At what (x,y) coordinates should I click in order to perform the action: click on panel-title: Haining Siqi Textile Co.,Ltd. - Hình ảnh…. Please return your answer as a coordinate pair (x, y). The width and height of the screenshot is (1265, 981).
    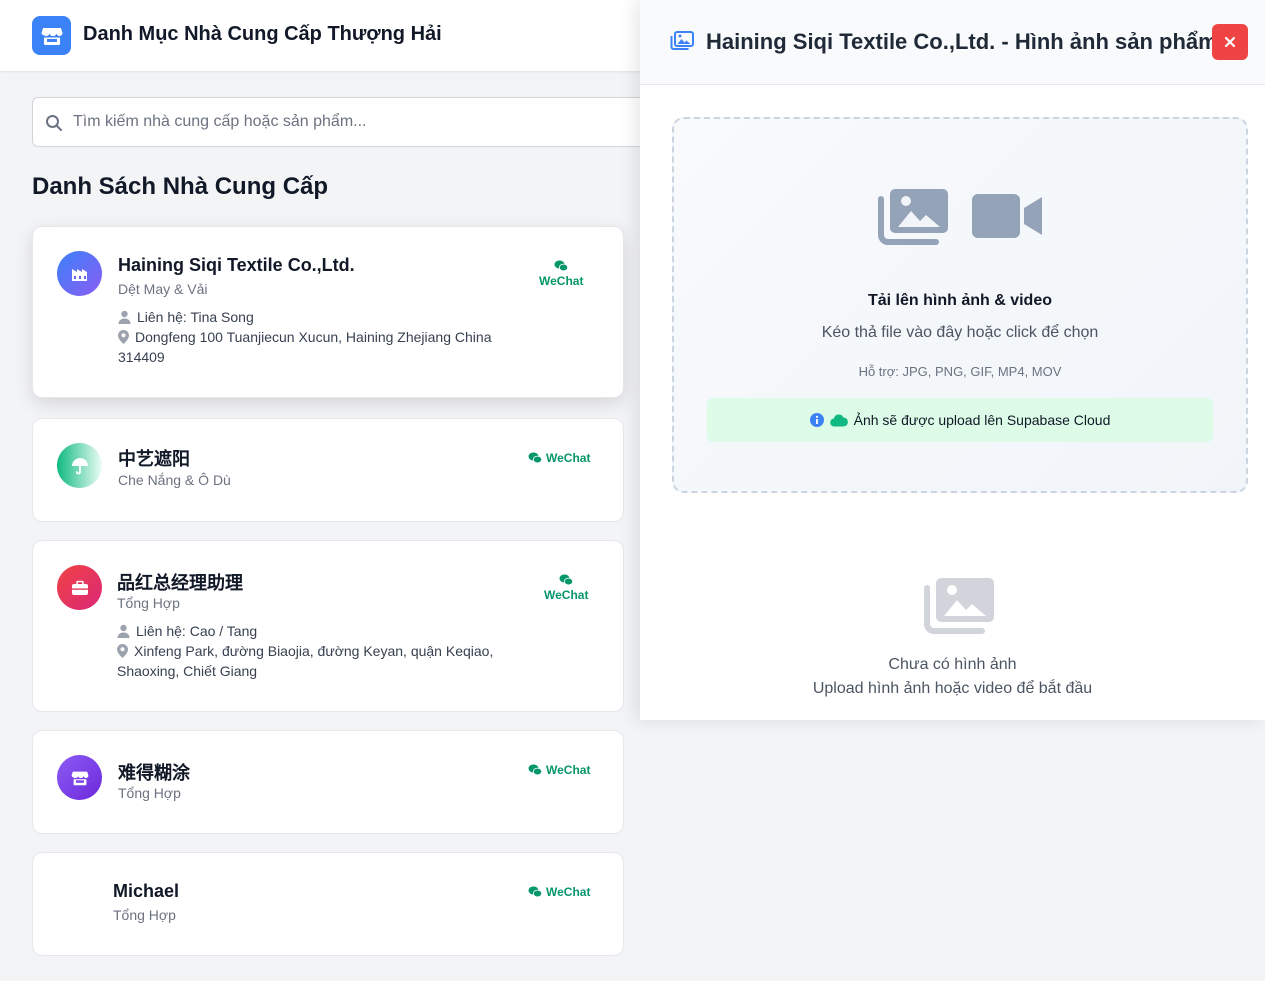
    Looking at the image, I should click on (962, 41).